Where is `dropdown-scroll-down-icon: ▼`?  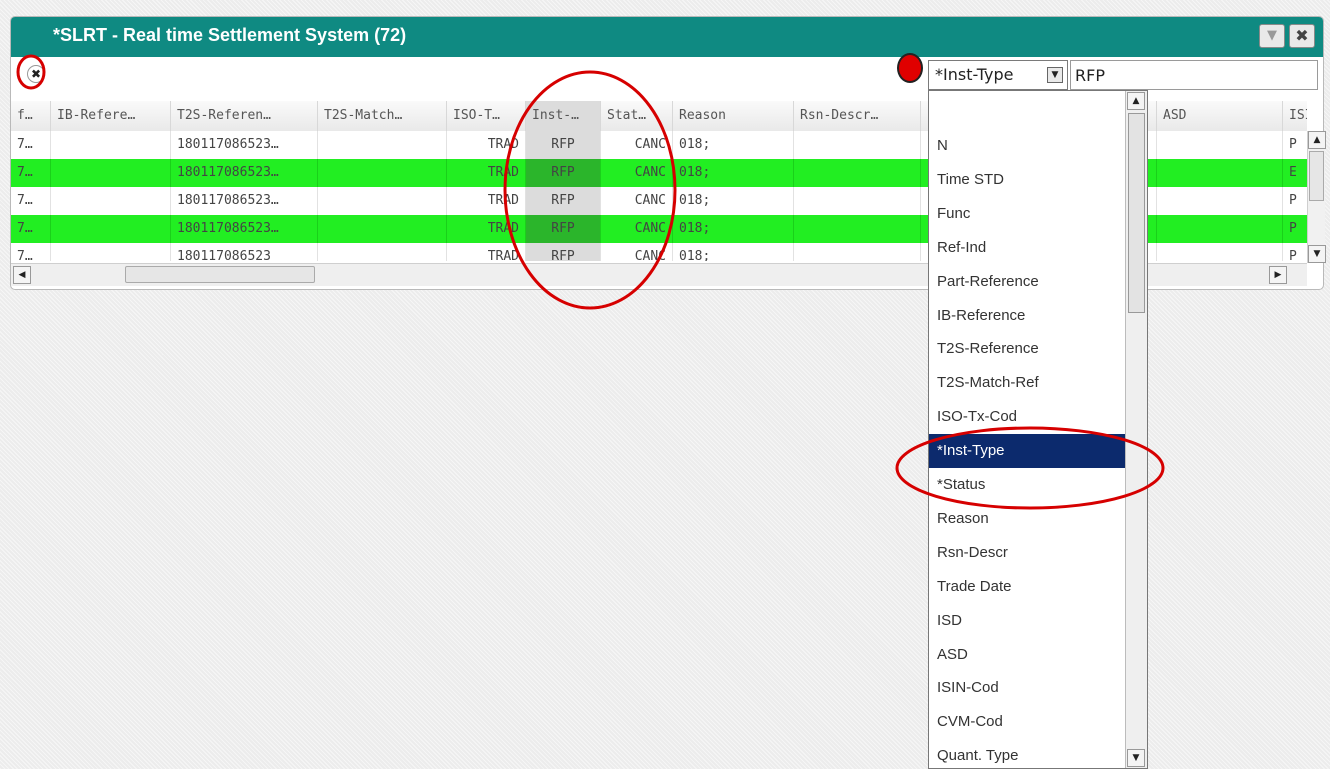
dropdown-scroll-down-icon: ▼ is located at coordinates (1136, 758).